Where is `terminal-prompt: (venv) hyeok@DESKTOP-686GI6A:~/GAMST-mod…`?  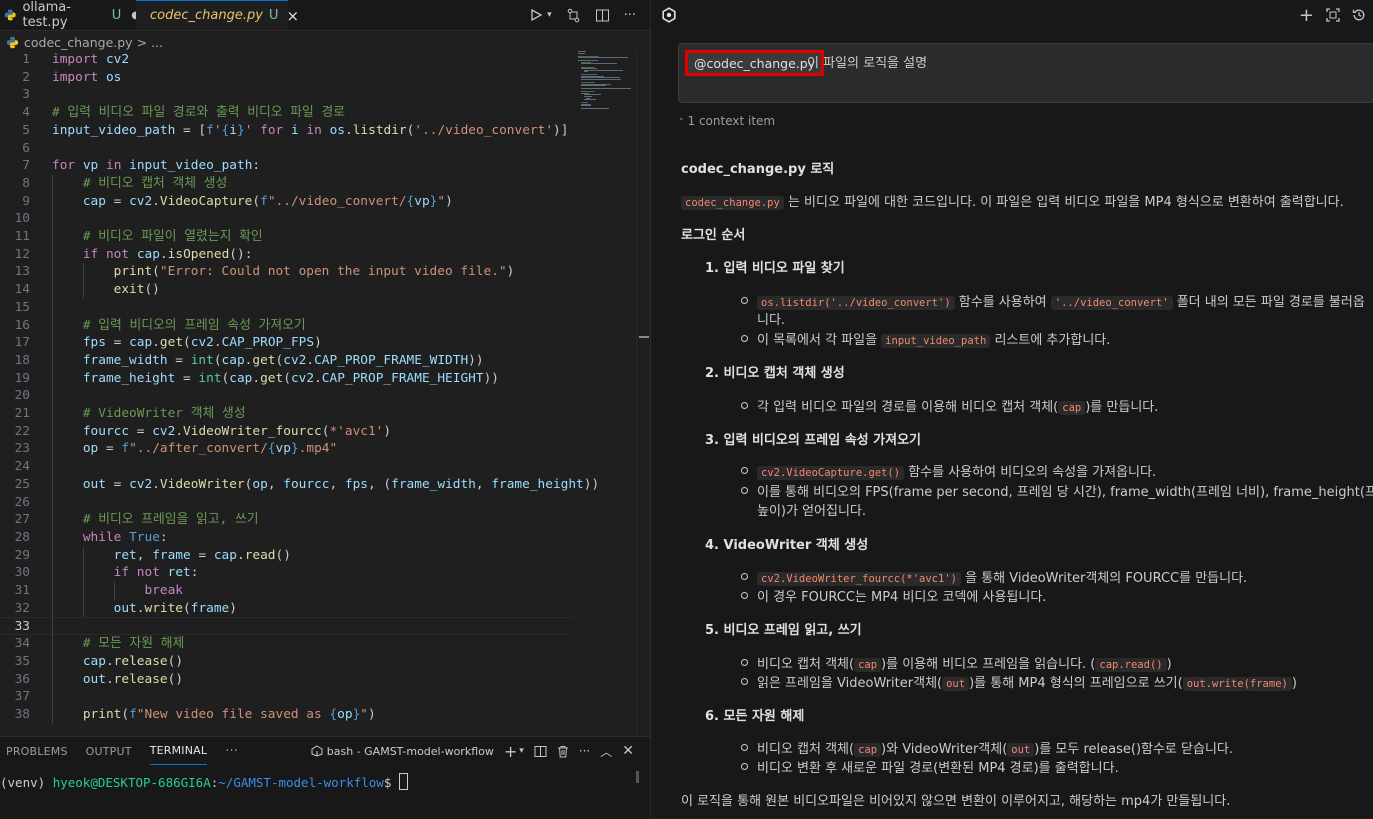
terminal-prompt: (venv) hyeok@DESKTOP-686GI6A:~/GAMST-mod… is located at coordinates (204, 781).